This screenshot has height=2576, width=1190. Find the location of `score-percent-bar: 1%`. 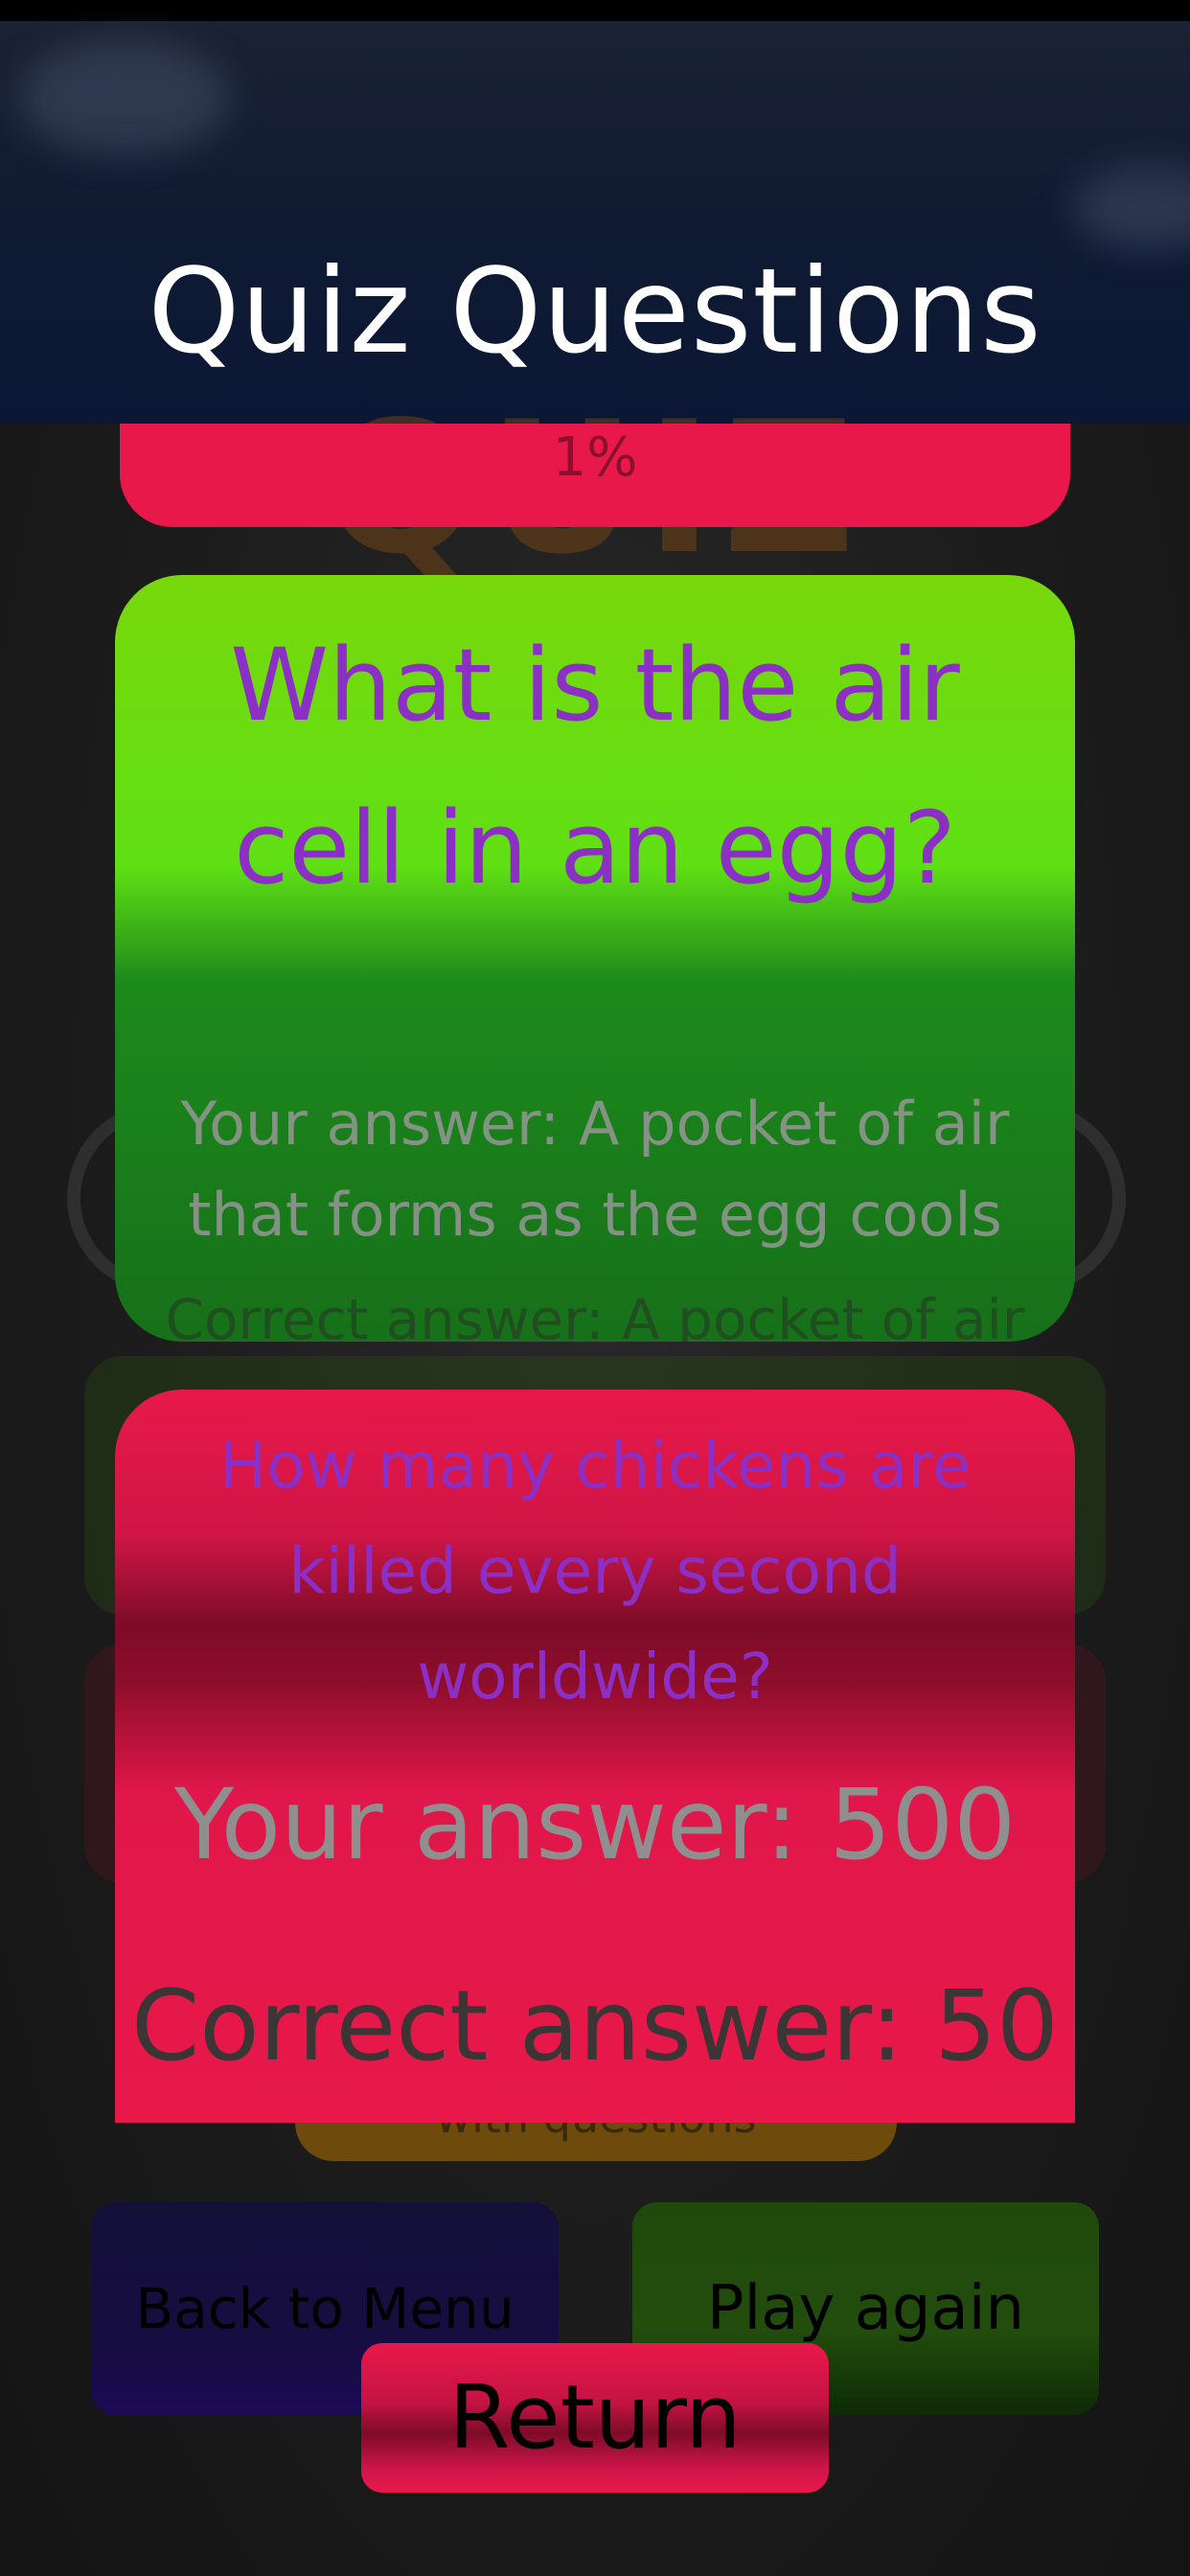

score-percent-bar: 1% is located at coordinates (595, 475).